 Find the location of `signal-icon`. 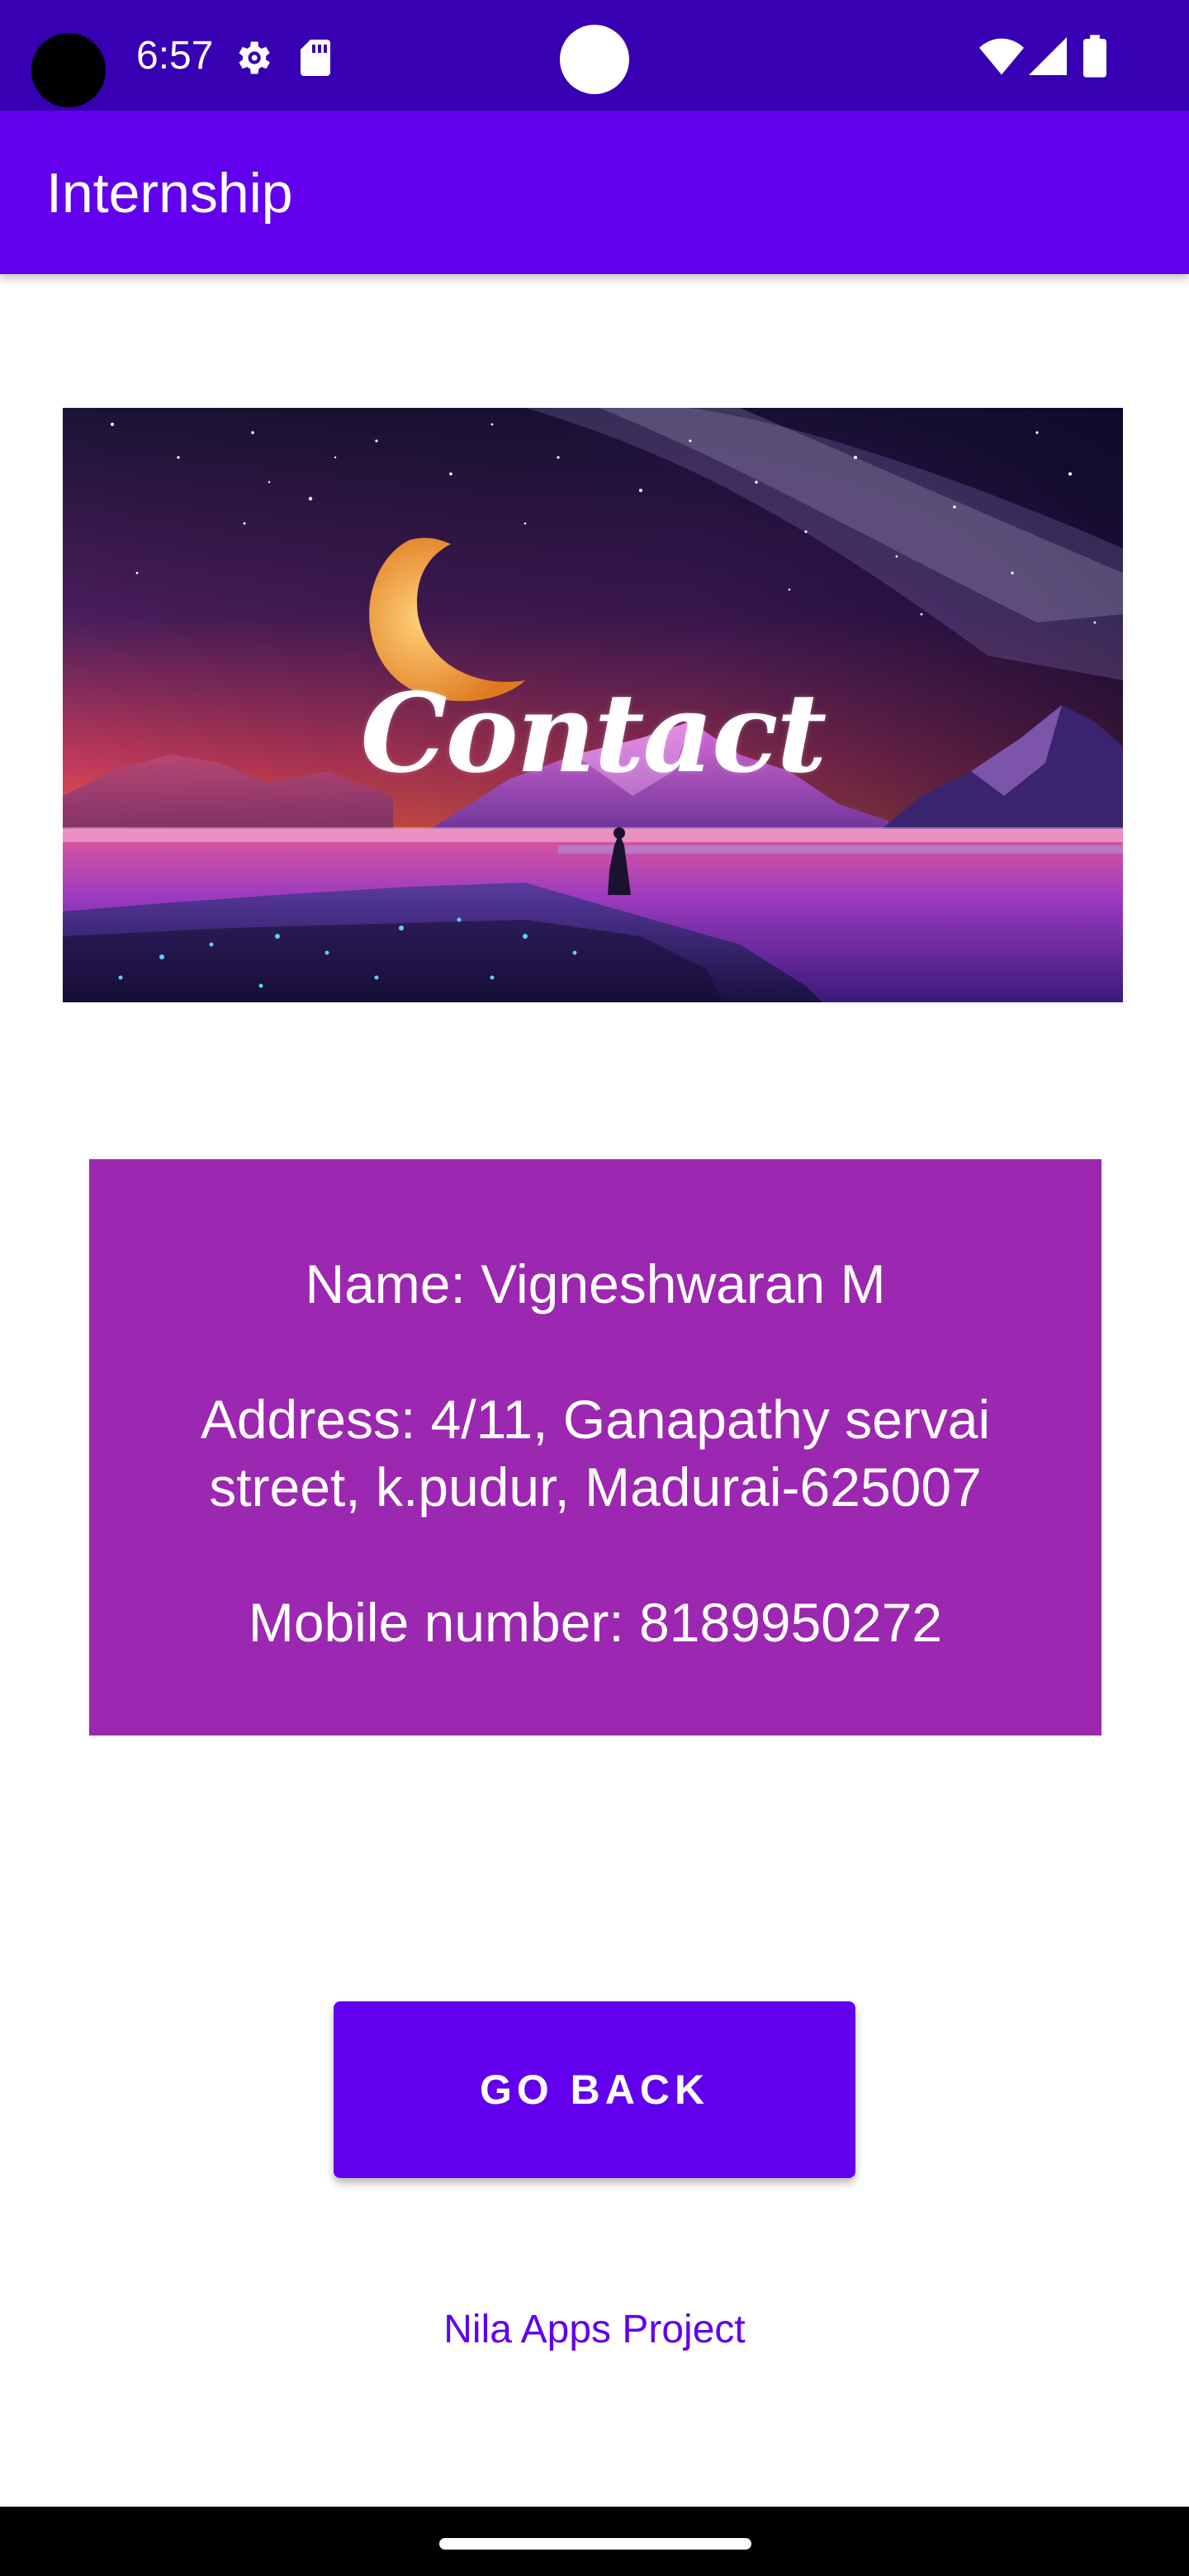

signal-icon is located at coordinates (1048, 56).